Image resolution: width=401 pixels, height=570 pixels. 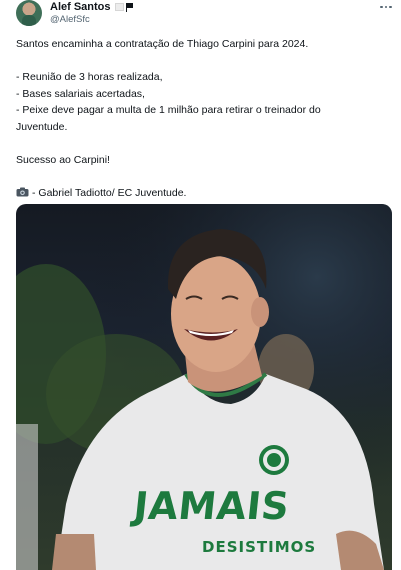 I want to click on author-handle: @AlefSfc, so click(x=70, y=19).